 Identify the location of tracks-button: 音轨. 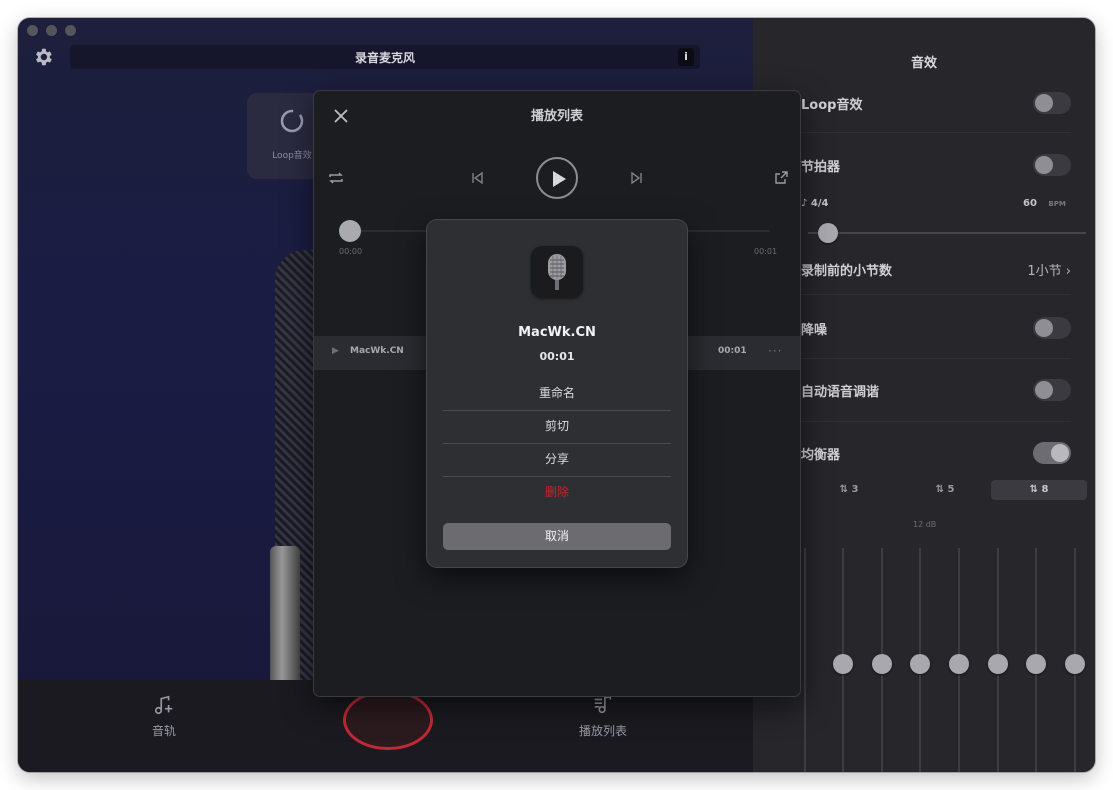
(164, 716).